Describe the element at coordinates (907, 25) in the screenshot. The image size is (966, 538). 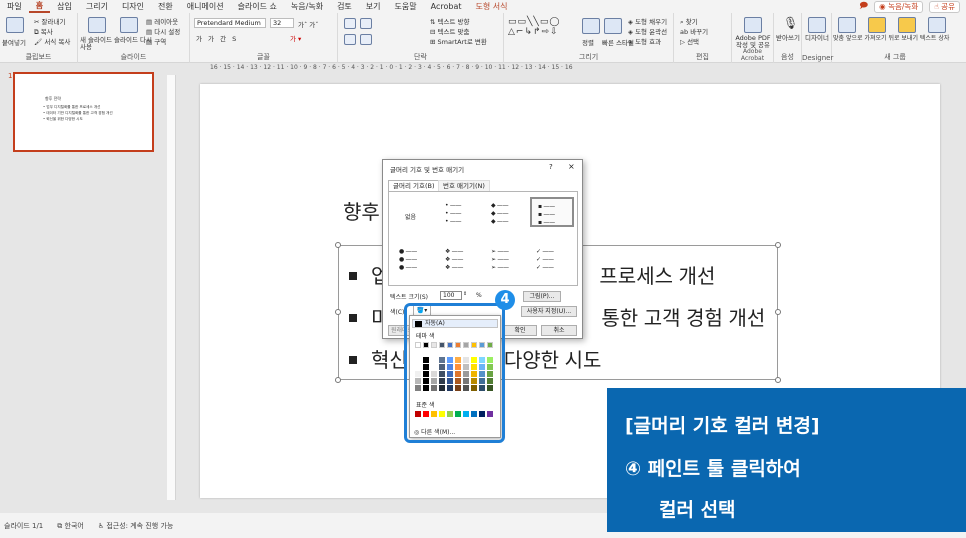
I see `send-backward-icon` at that location.